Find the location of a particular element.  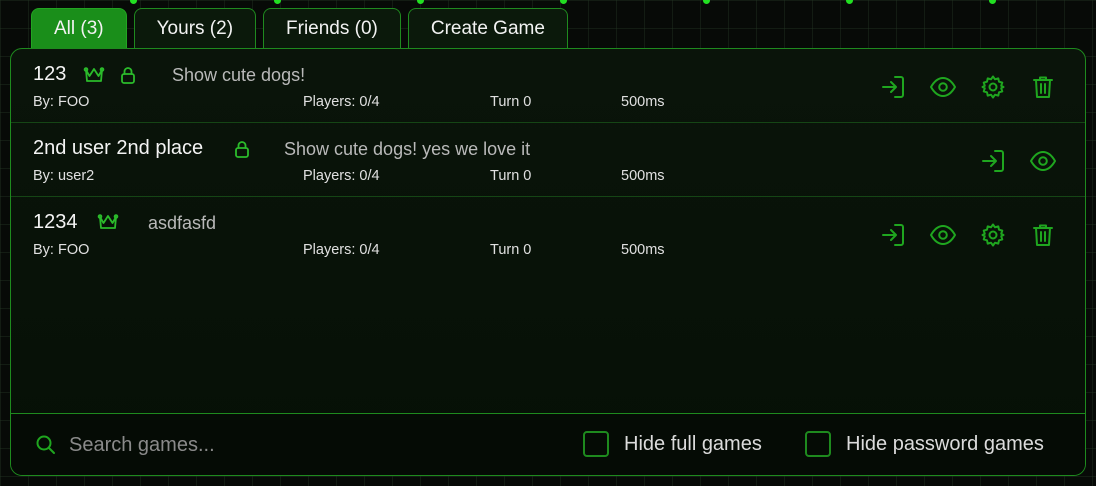

game-description: asdfasfd is located at coordinates (182, 223).